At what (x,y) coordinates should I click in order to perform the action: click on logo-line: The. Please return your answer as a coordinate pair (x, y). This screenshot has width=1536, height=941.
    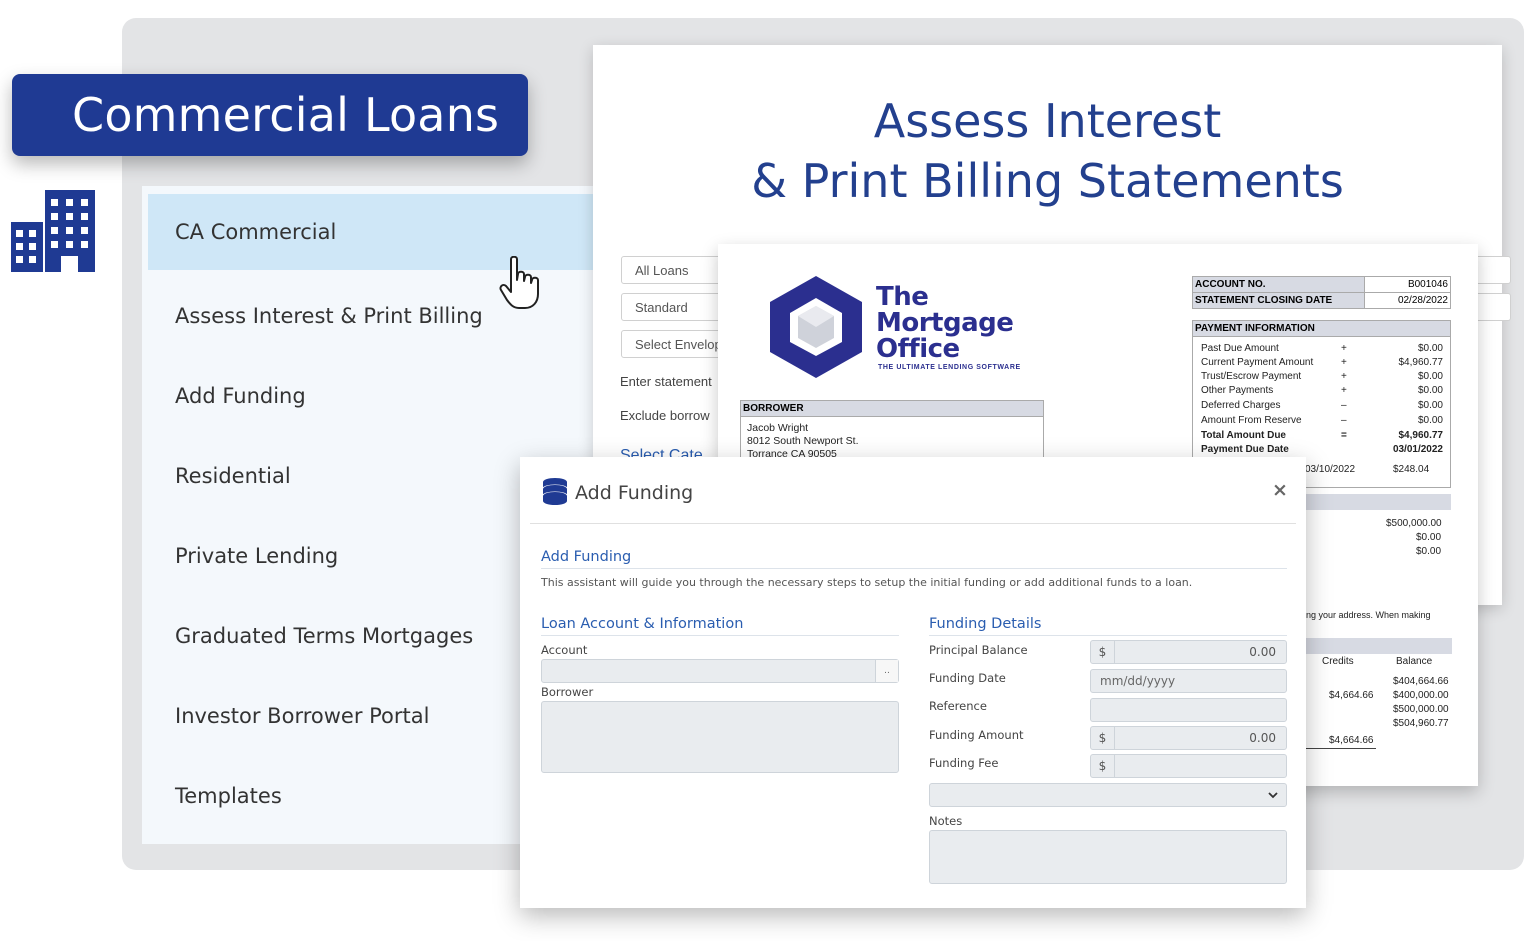
    Looking at the image, I should click on (902, 297).